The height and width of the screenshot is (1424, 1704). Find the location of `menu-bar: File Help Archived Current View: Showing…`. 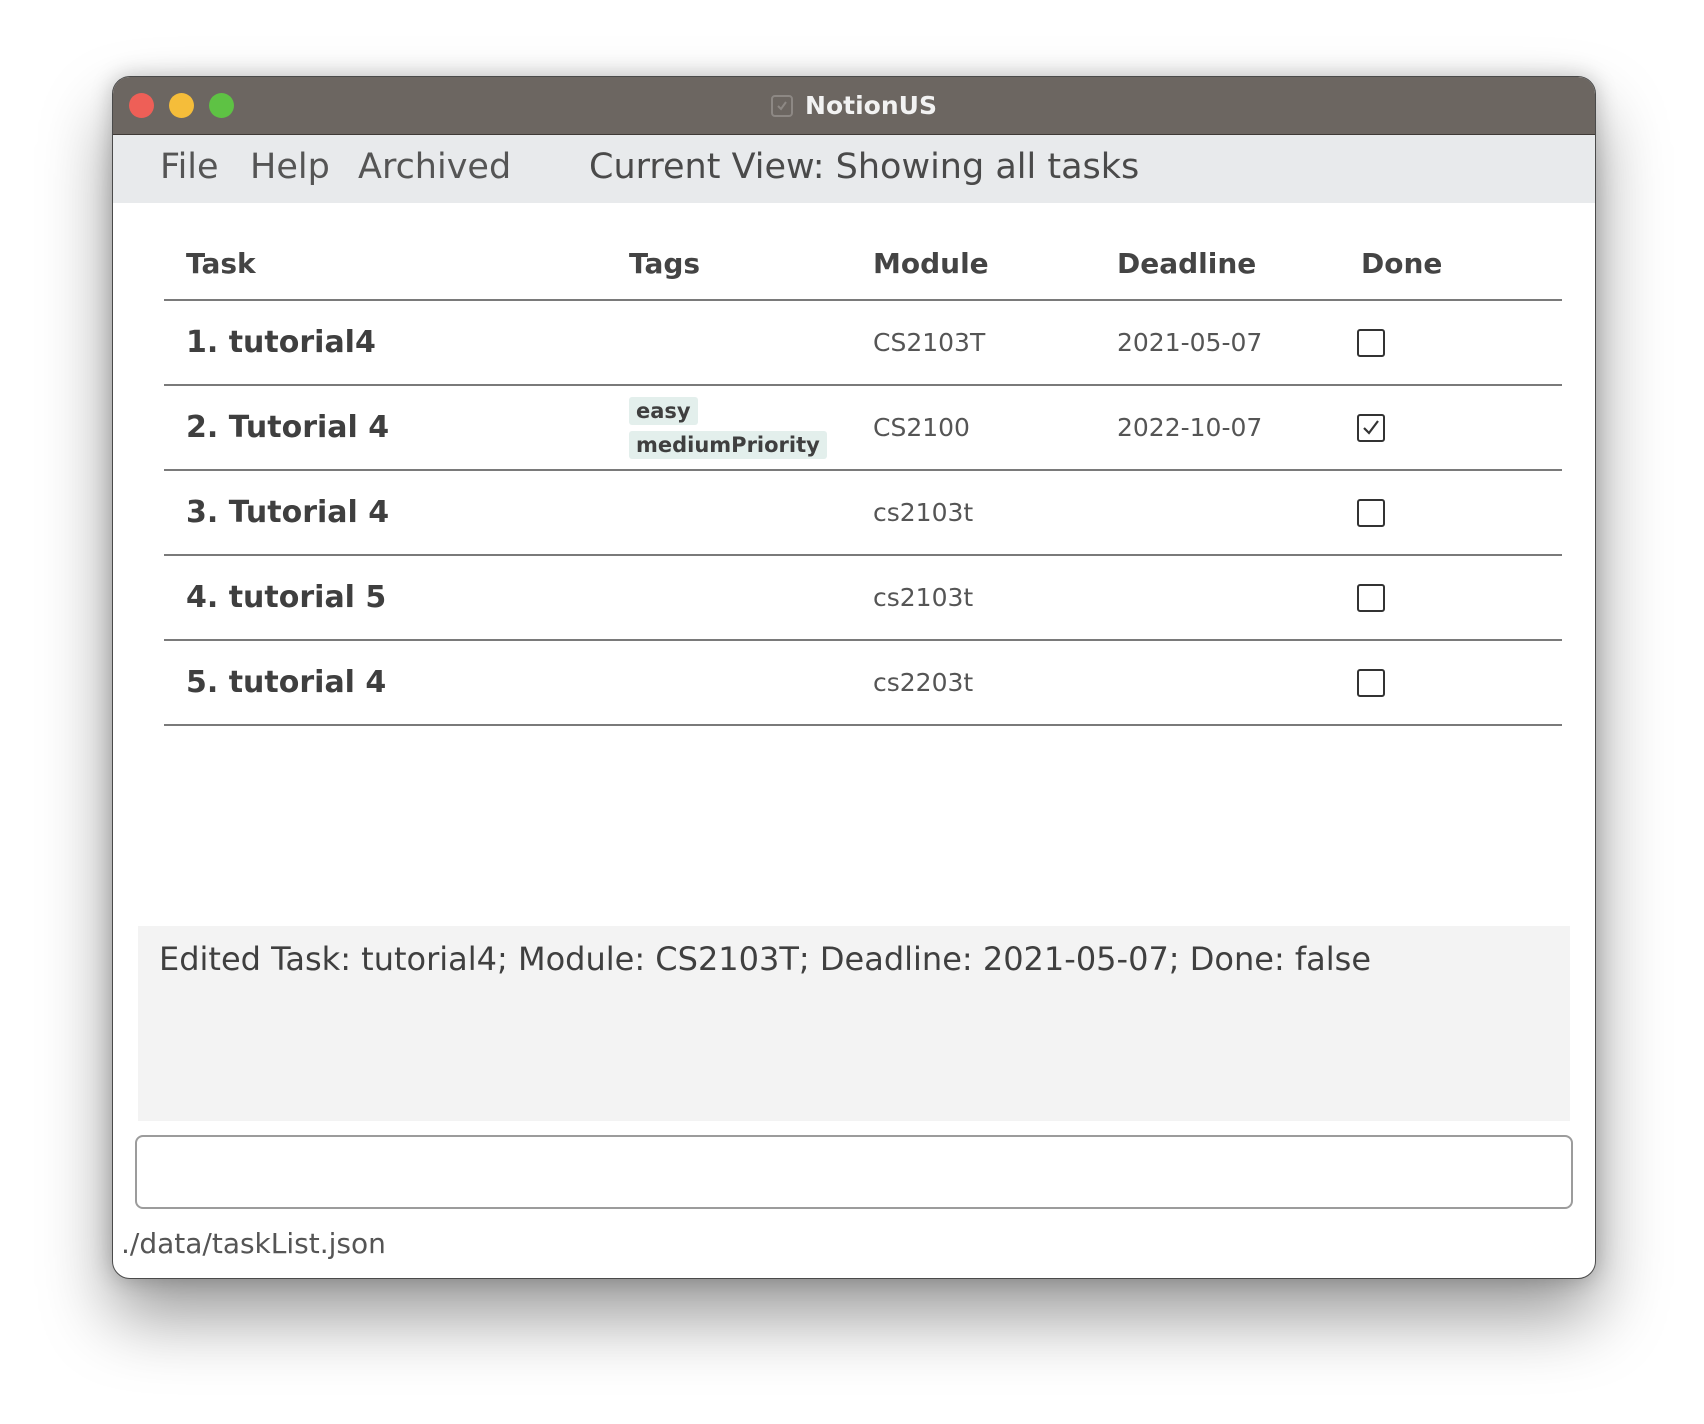

menu-bar: File Help Archived Current View: Showing… is located at coordinates (854, 169).